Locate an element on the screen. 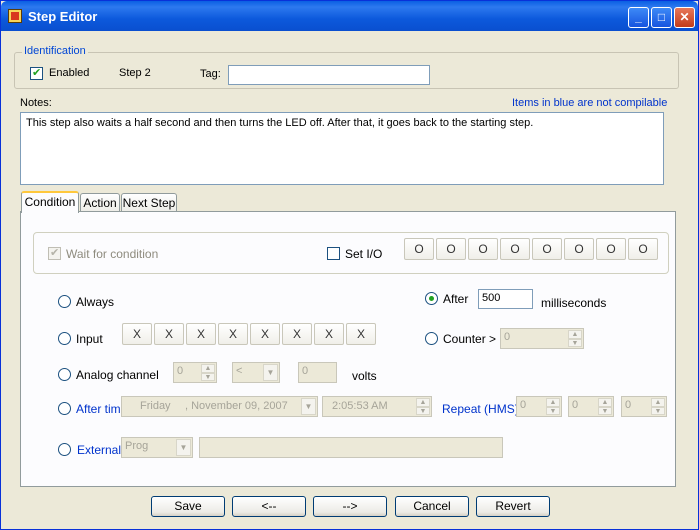  tab-next-step: Next Step is located at coordinates (149, 203).